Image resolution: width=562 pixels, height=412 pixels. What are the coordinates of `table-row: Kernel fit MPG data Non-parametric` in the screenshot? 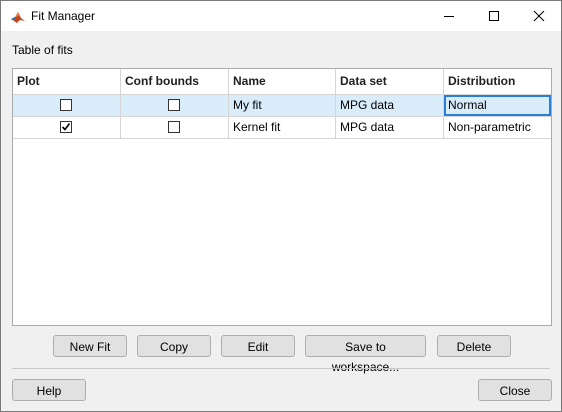 It's located at (282, 128).